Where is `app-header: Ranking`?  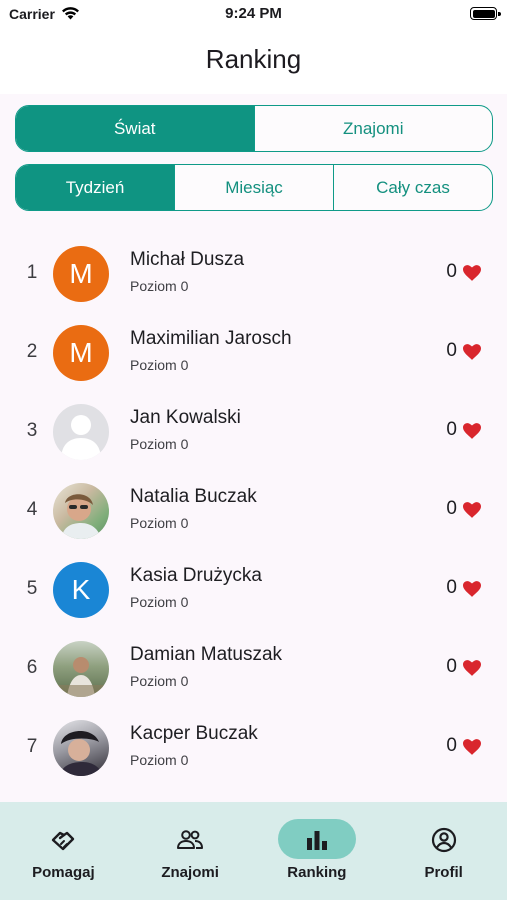
app-header: Ranking is located at coordinates (253, 62).